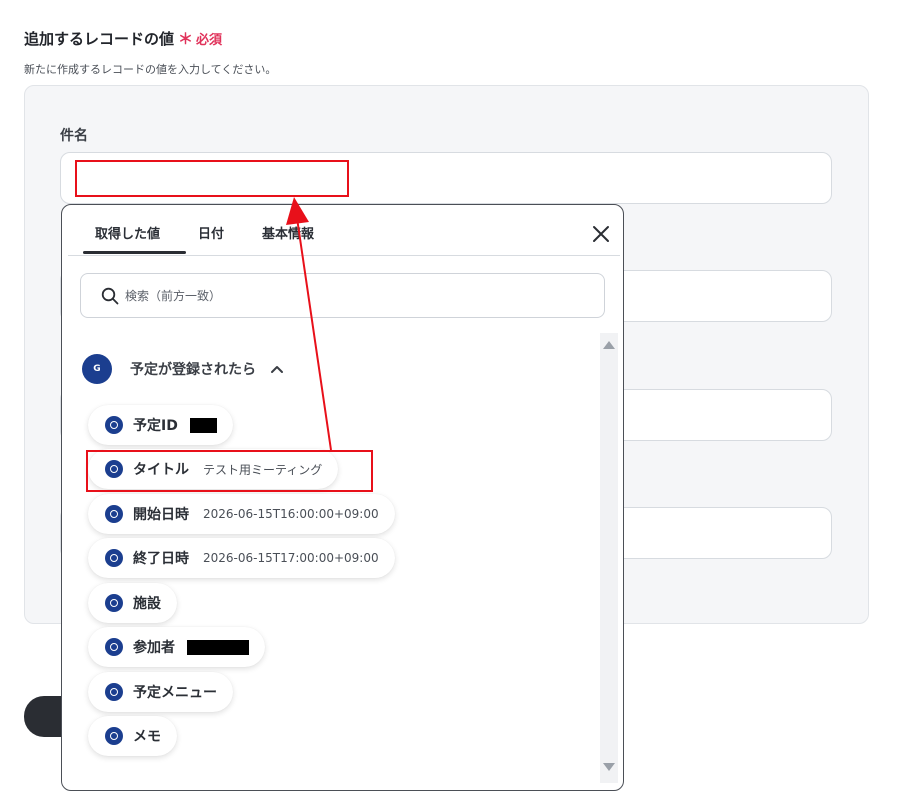 The width and height of the screenshot is (897, 791). I want to click on tab-acquired-values: 取得した値, so click(127, 232).